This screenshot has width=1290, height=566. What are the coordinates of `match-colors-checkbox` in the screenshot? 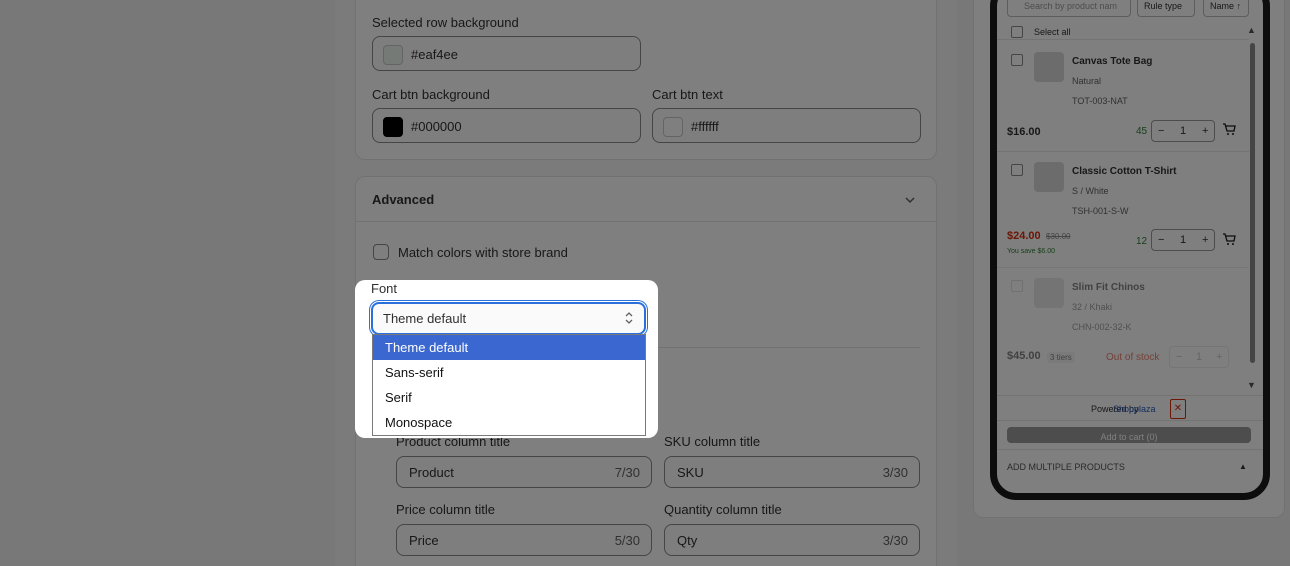 It's located at (381, 252).